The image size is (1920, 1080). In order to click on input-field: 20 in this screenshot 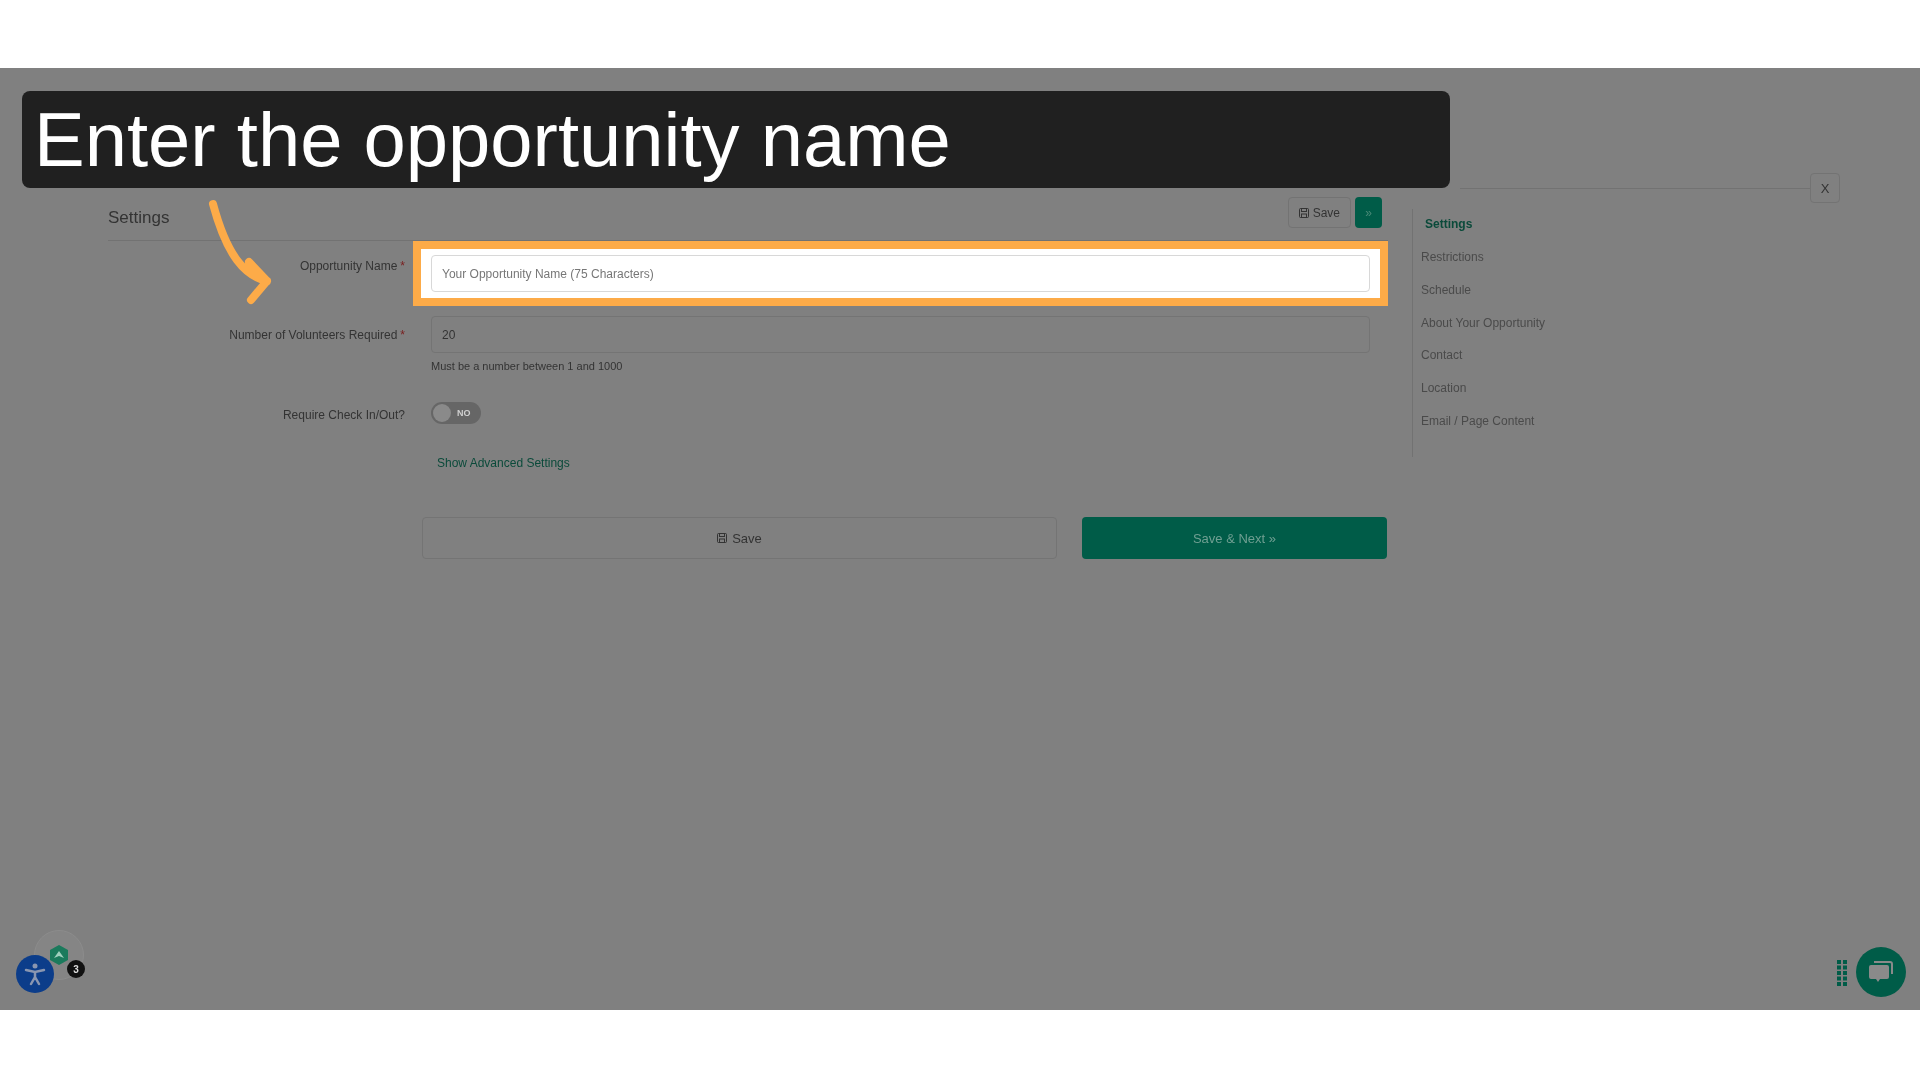, I will do `click(900, 334)`.